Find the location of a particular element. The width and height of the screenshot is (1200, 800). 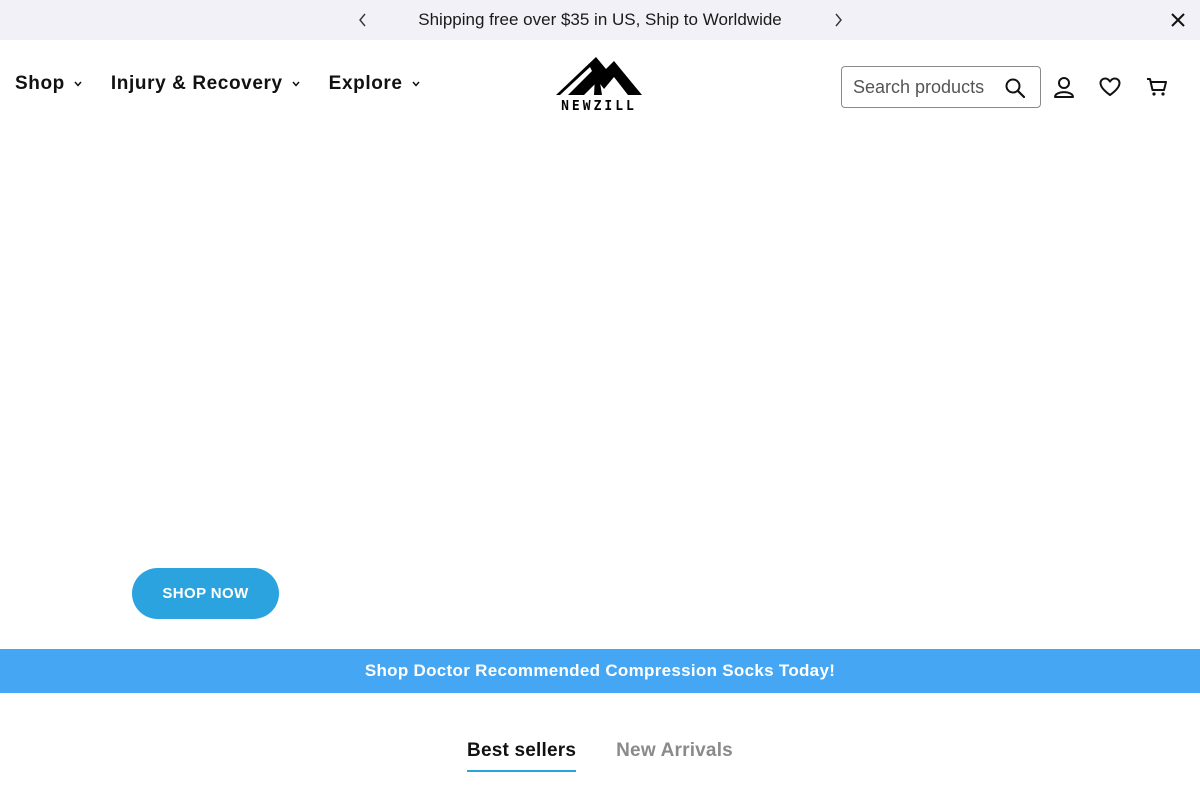

nav-item-label: Explore is located at coordinates (365, 83).